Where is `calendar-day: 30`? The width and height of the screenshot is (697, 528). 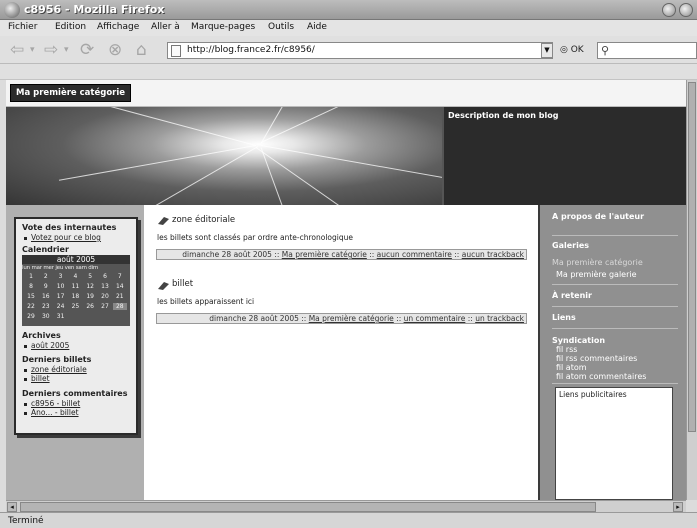 calendar-day: 30 is located at coordinates (45, 316).